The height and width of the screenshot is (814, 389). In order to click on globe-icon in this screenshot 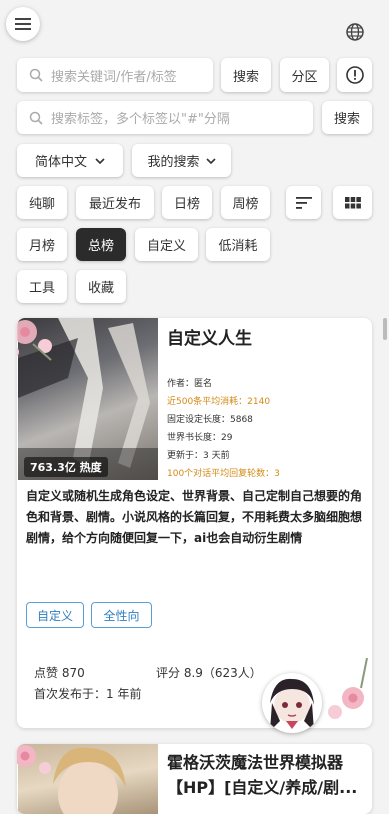, I will do `click(355, 32)`.